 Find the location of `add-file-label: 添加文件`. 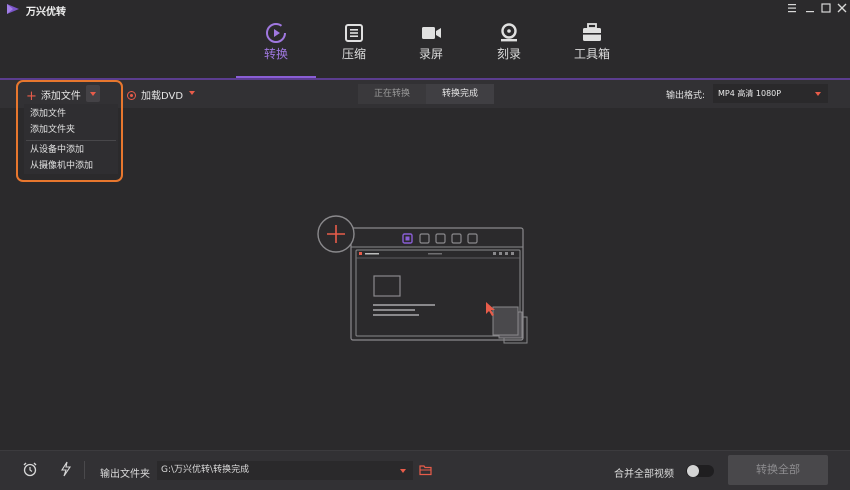

add-file-label: 添加文件 is located at coordinates (60, 96).